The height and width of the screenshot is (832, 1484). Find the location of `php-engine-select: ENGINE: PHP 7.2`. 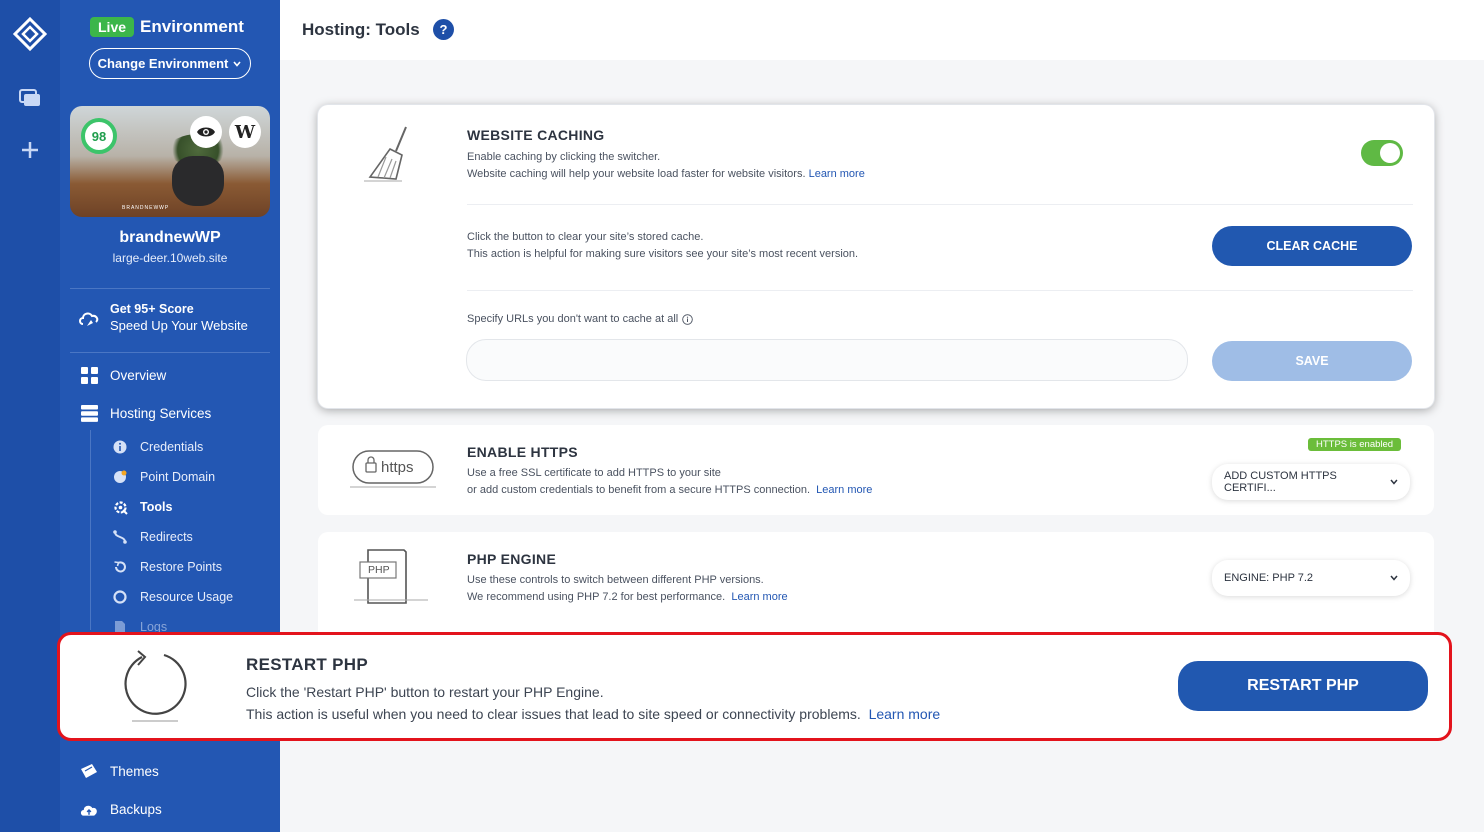

php-engine-select: ENGINE: PHP 7.2 is located at coordinates (1311, 578).